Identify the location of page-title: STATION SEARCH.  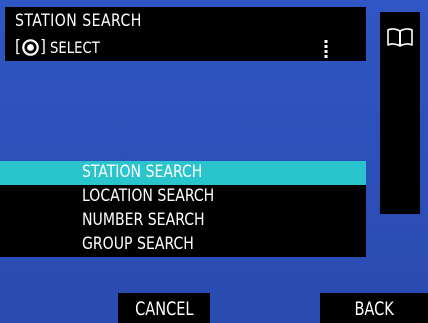
(78, 21).